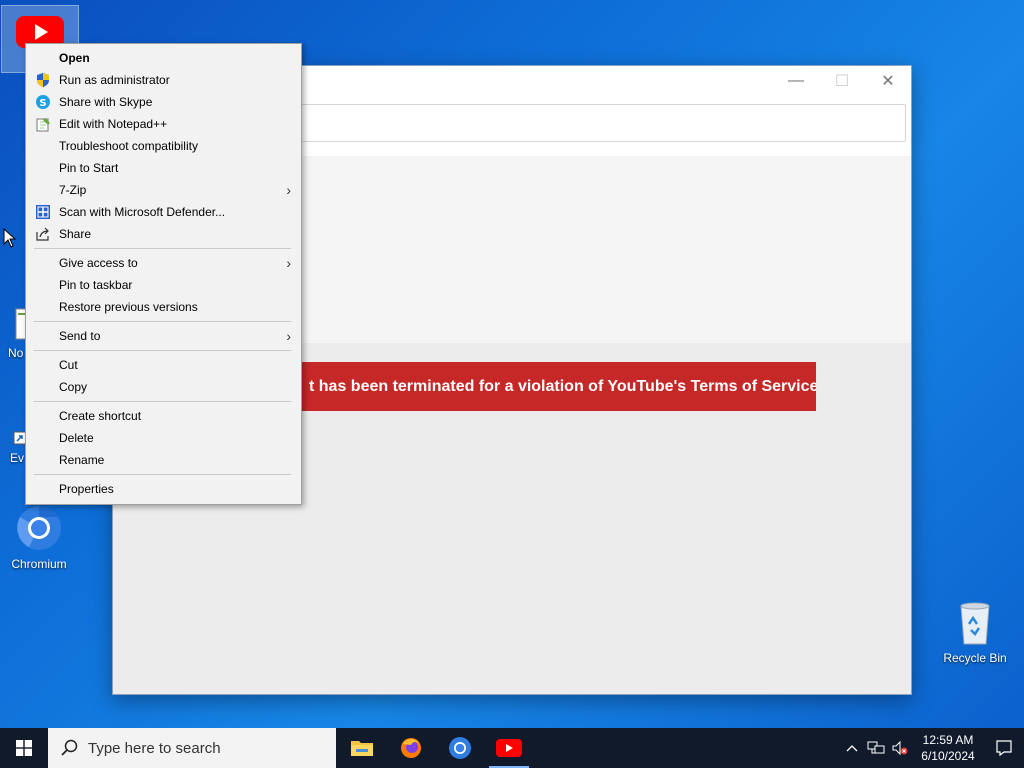  I want to click on menu-item-properties: Properties, so click(163, 489).